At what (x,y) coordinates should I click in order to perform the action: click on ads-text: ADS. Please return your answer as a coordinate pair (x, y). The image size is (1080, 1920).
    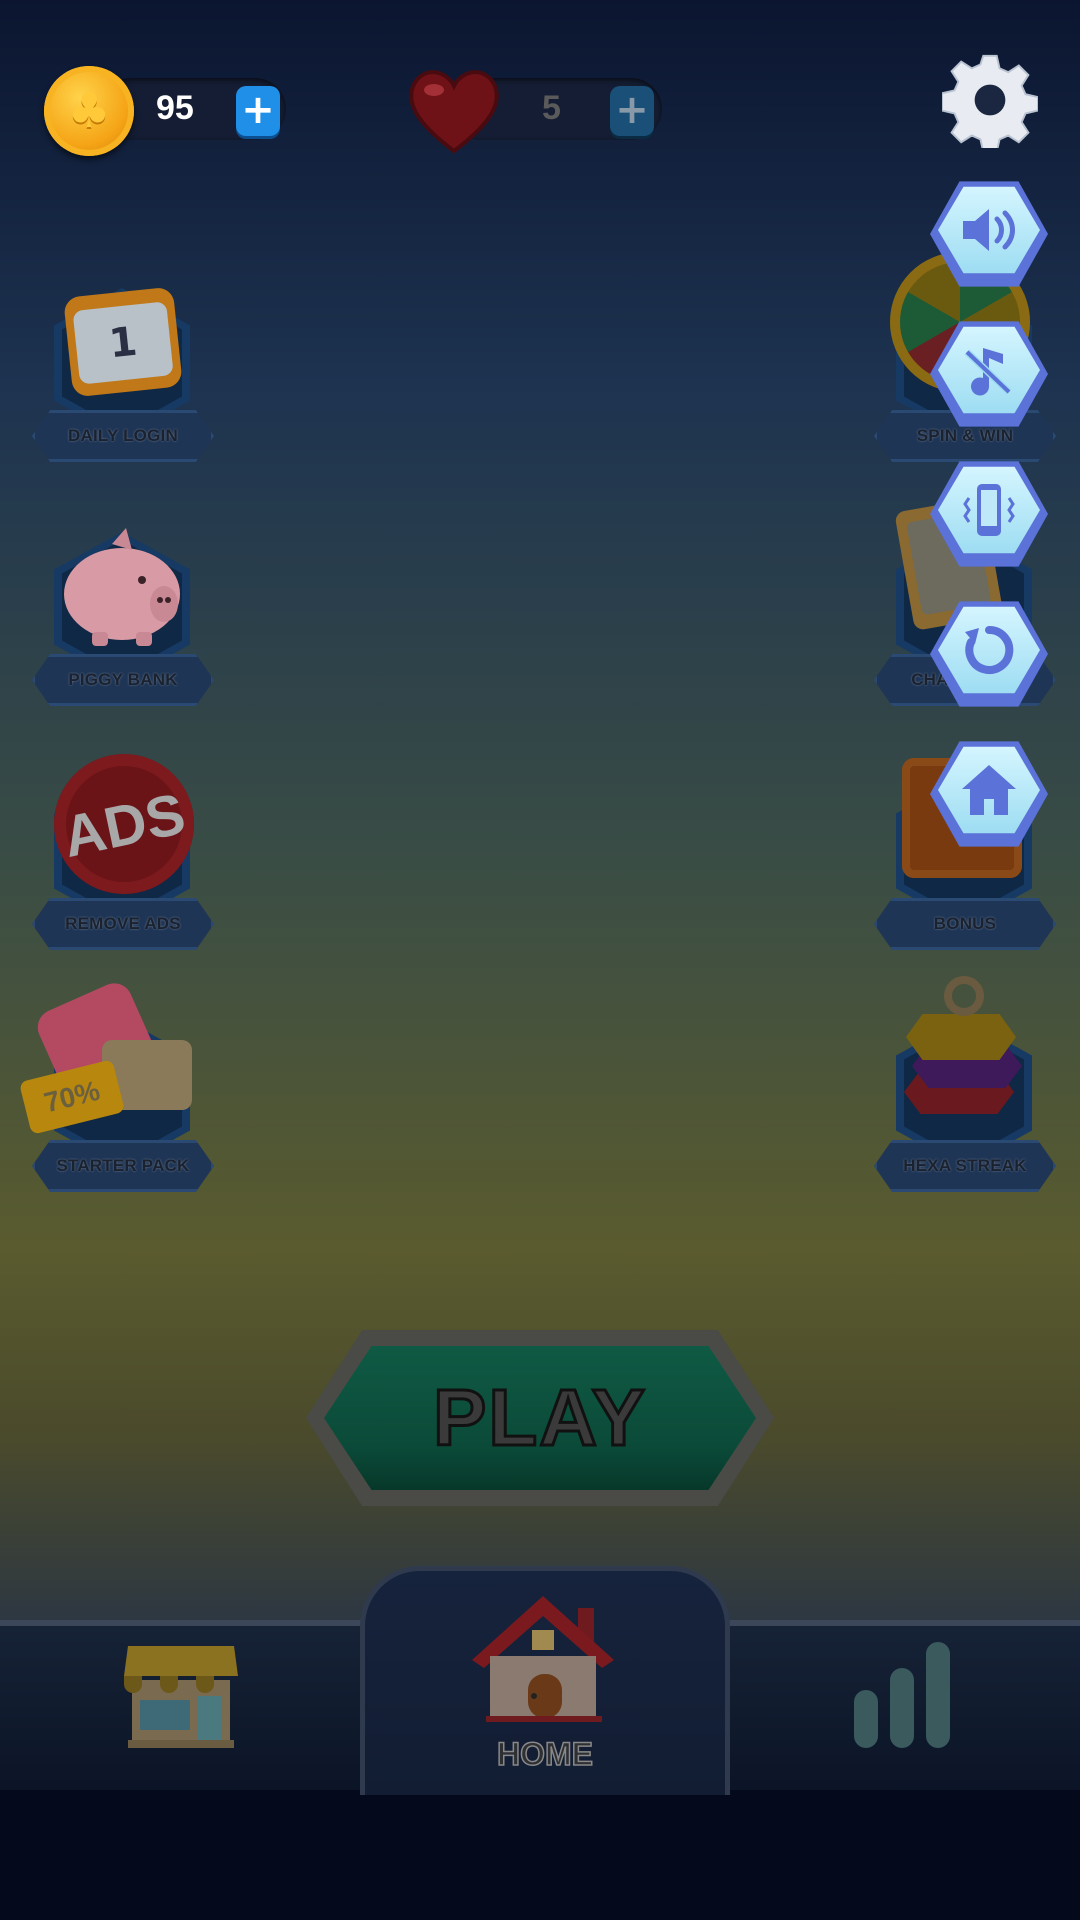
    Looking at the image, I should click on (124, 825).